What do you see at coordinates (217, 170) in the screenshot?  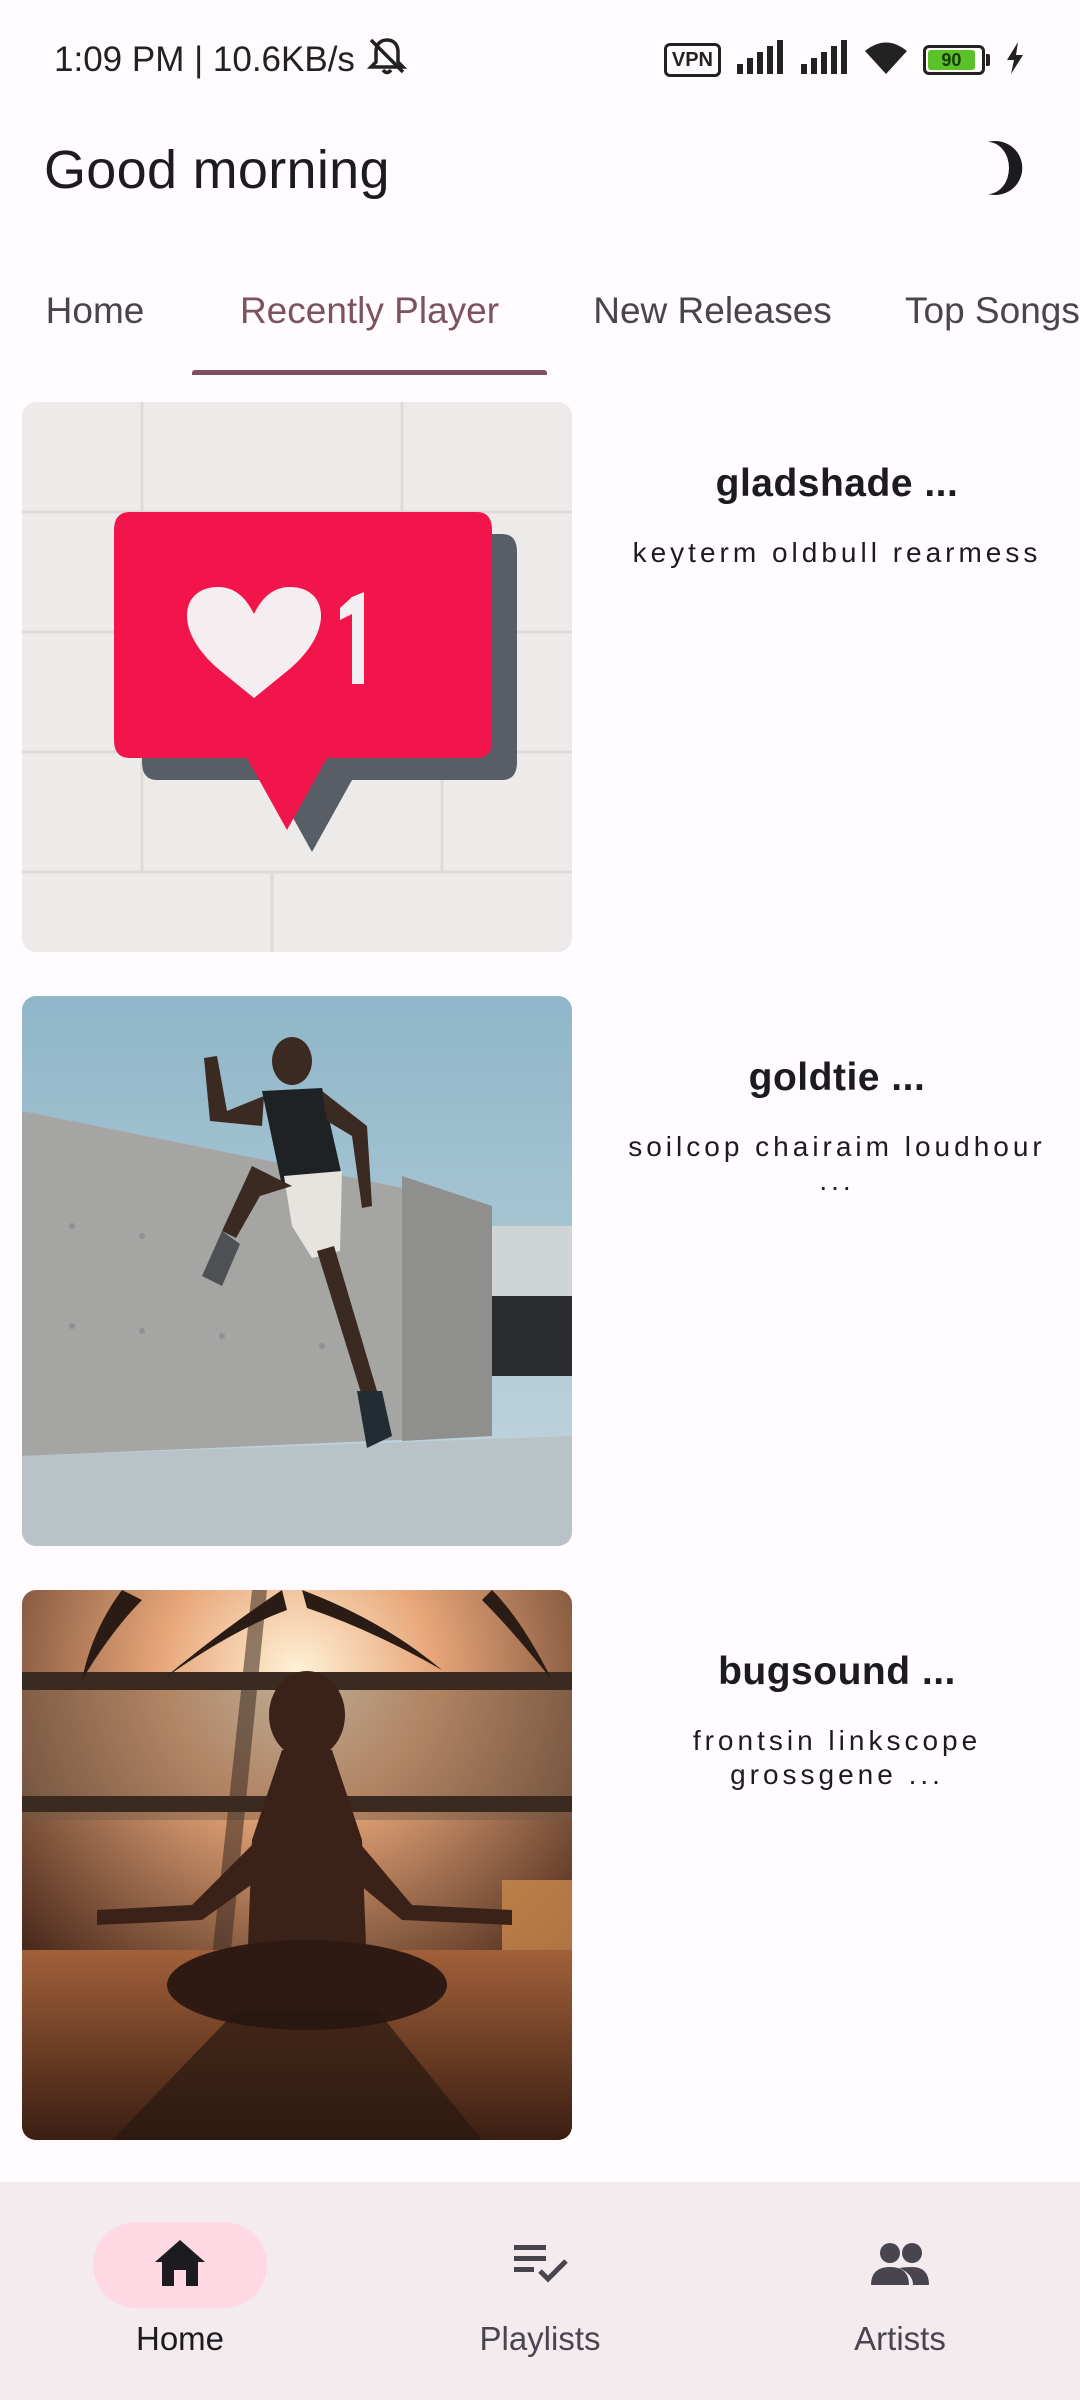 I see `page-title: Good morning` at bounding box center [217, 170].